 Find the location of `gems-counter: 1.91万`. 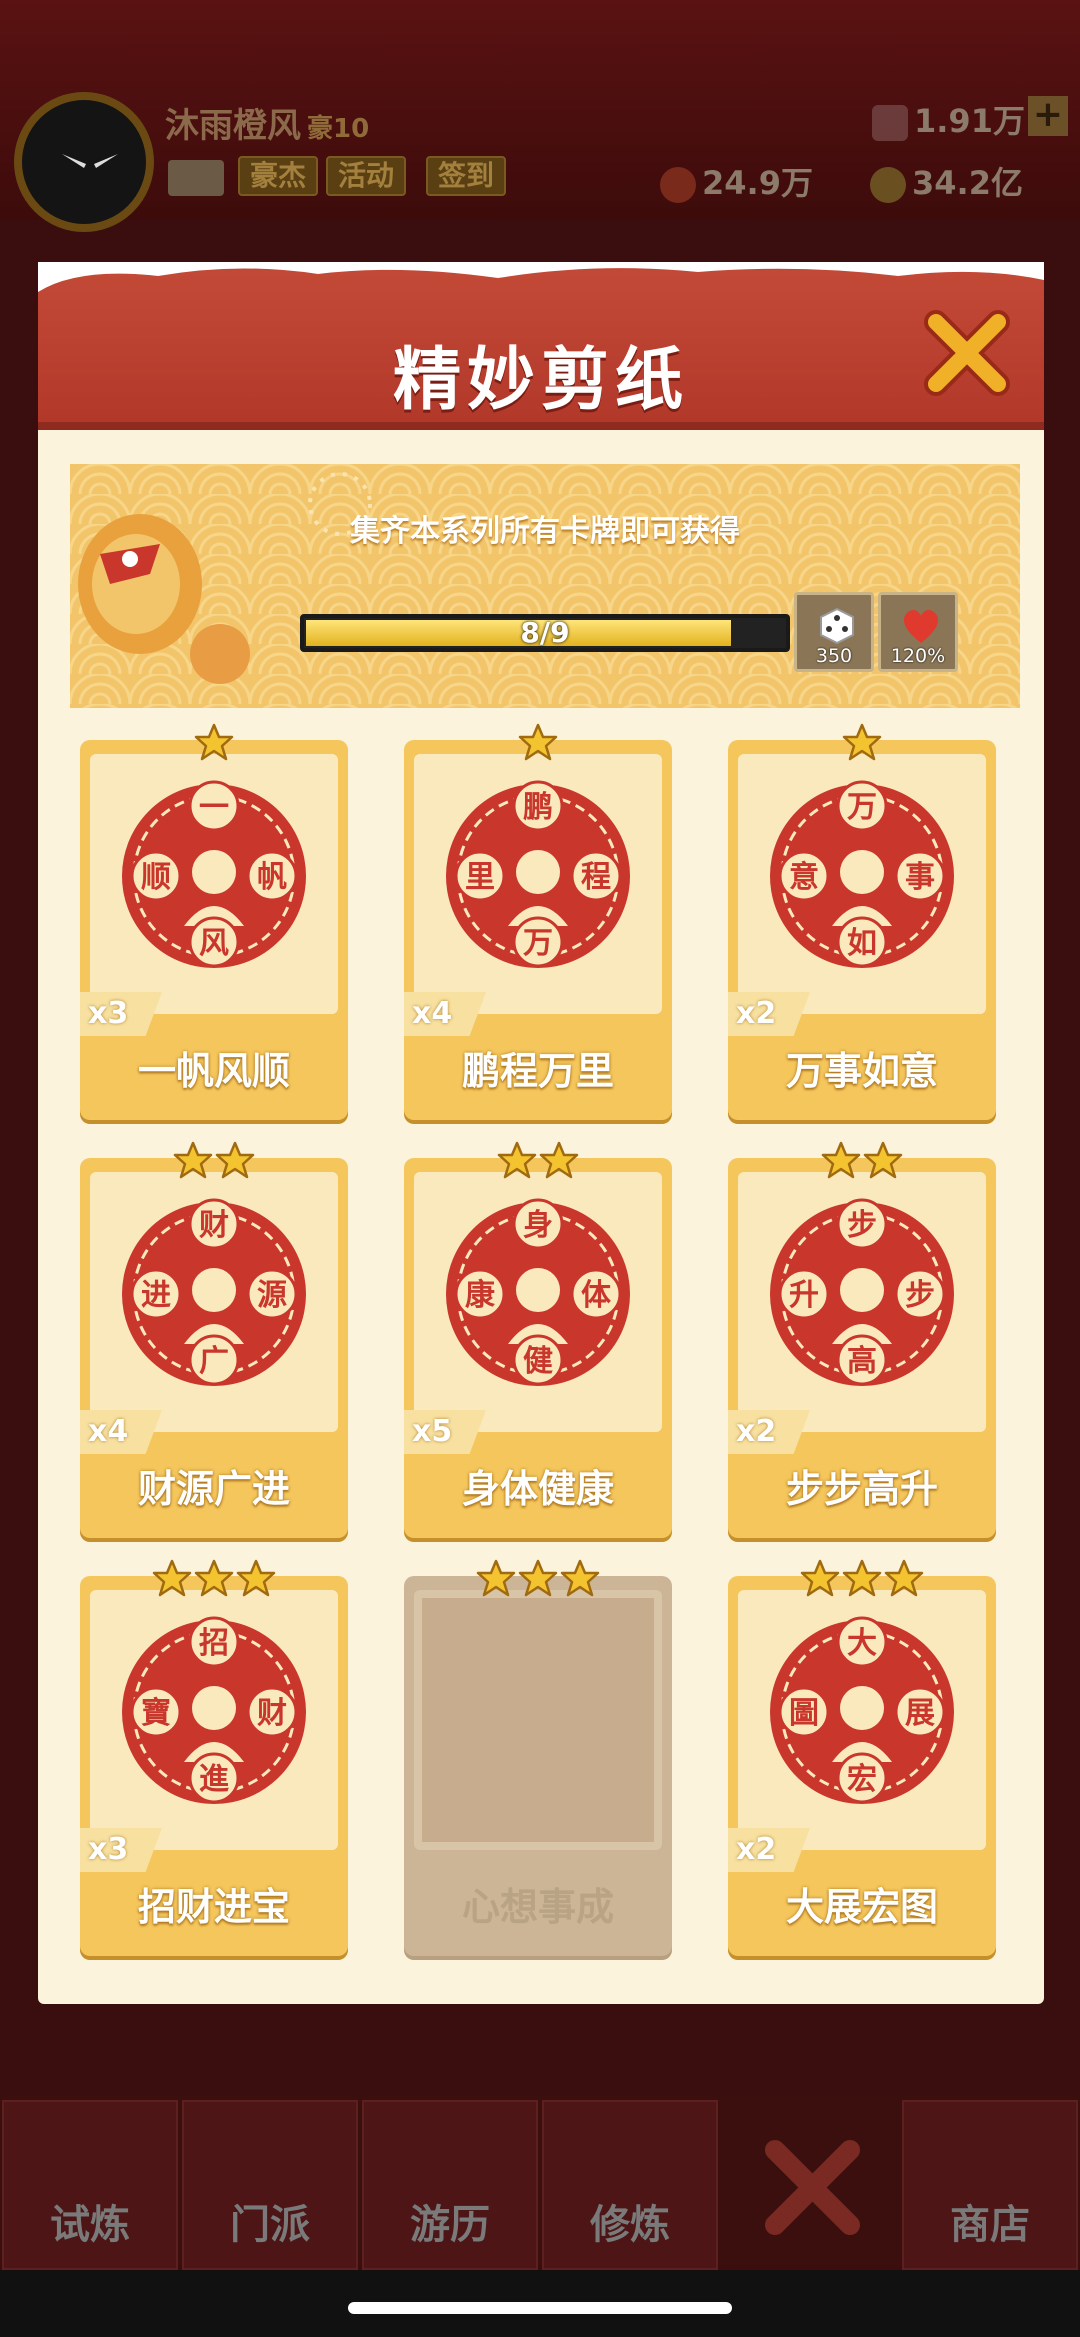

gems-counter: 1.91万 is located at coordinates (948, 119).